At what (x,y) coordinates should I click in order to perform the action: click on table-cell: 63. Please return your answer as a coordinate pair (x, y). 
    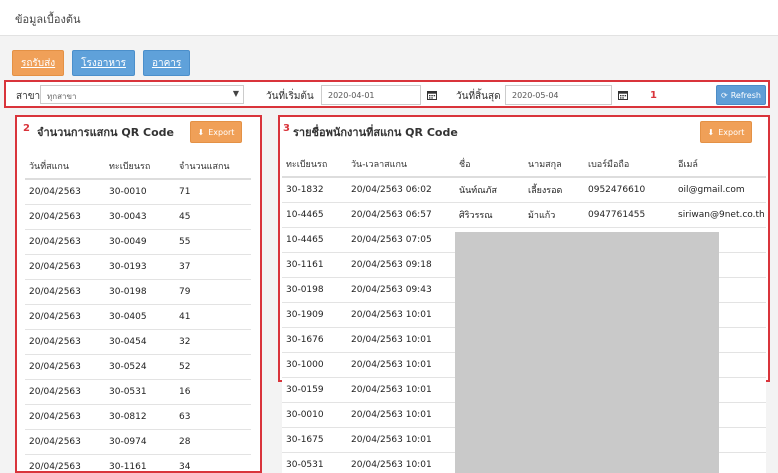
    Looking at the image, I should click on (213, 416).